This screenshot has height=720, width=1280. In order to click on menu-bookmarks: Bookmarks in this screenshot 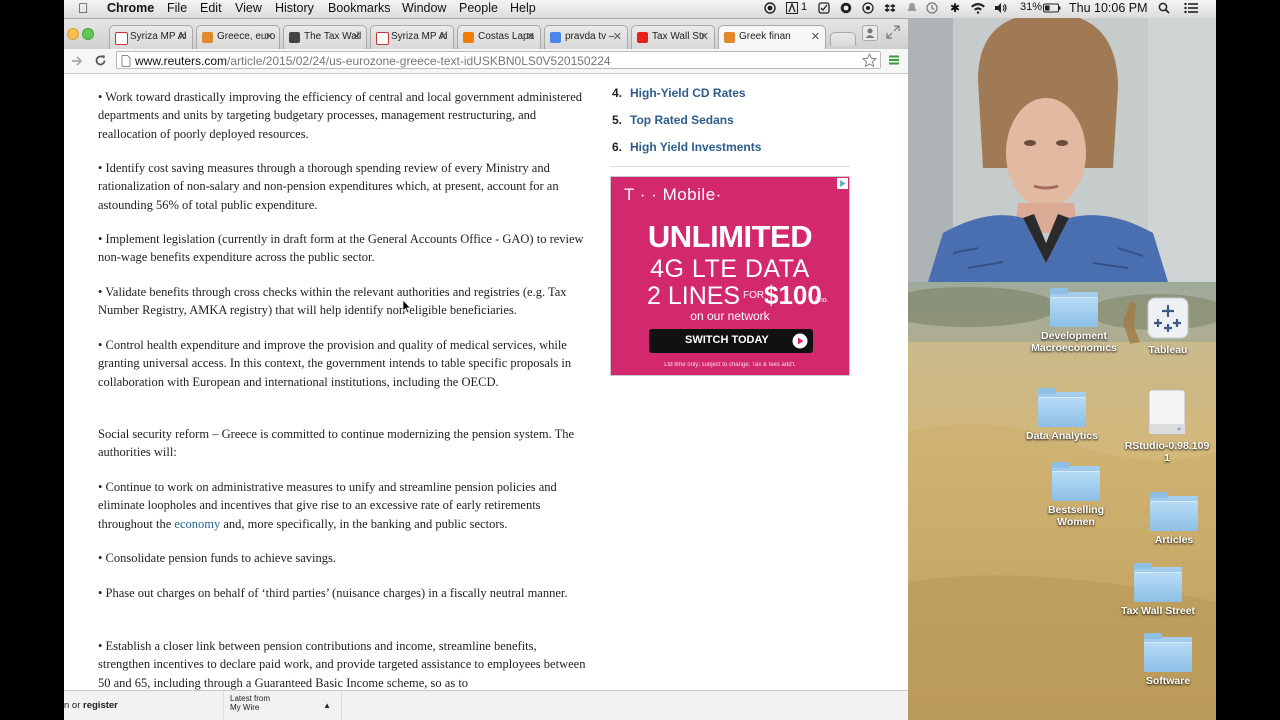, I will do `click(359, 8)`.